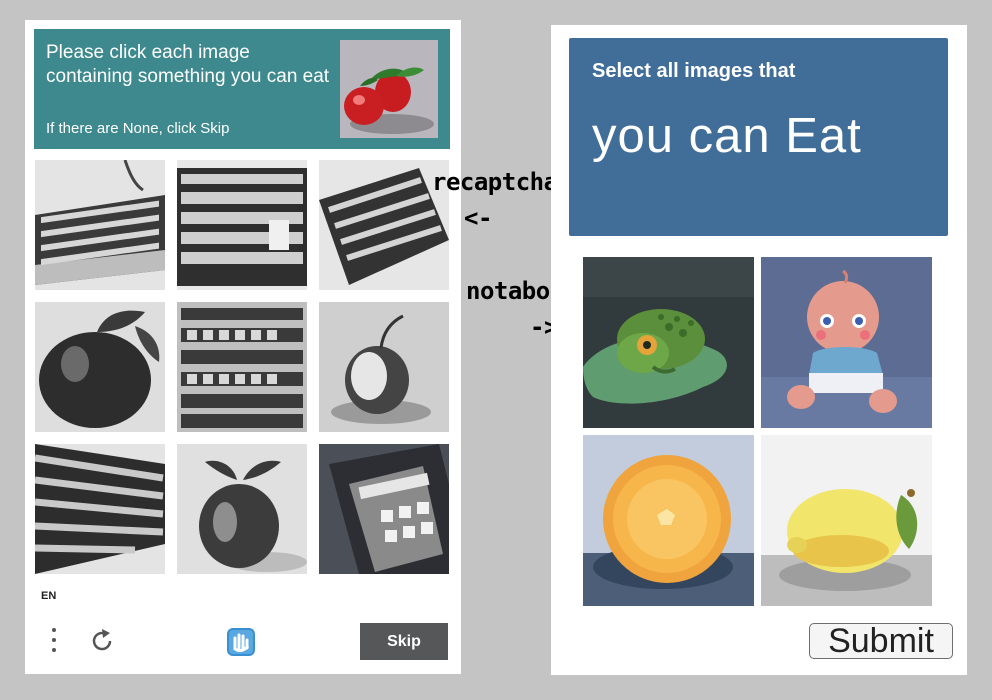 The width and height of the screenshot is (992, 700). I want to click on notabot-instruction: Select all images that, so click(694, 71).